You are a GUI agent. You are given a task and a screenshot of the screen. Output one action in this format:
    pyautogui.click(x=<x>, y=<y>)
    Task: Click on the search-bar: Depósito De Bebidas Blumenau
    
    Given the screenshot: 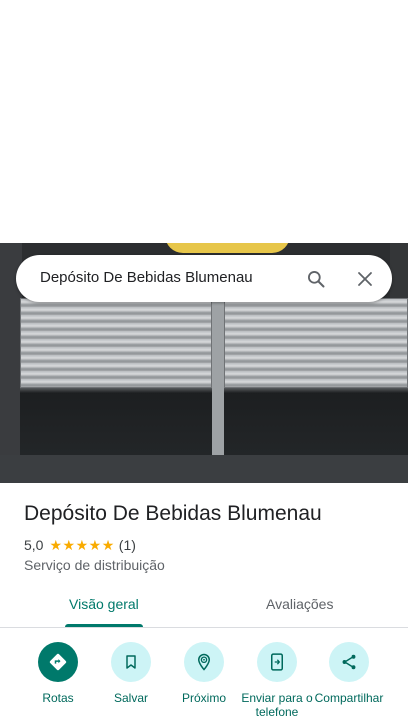 What is the action you would take?
    pyautogui.click(x=204, y=278)
    